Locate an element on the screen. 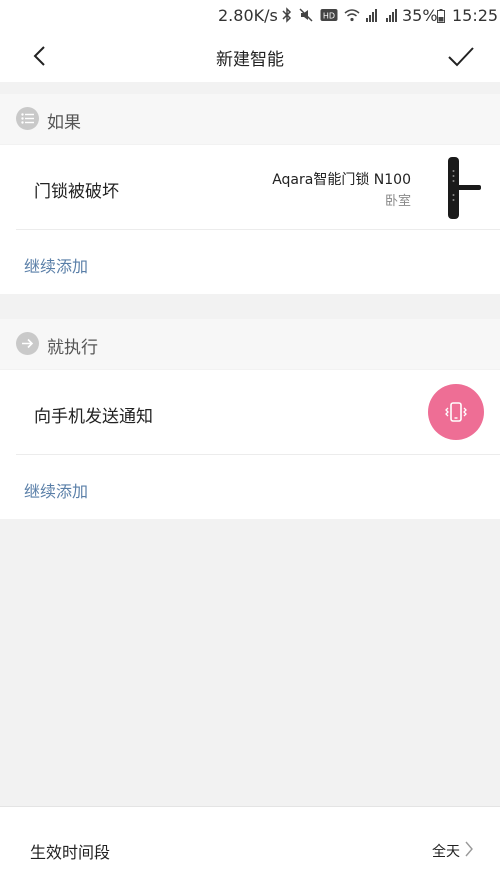 The height and width of the screenshot is (890, 500). effective-time-value: 全天 is located at coordinates (446, 852).